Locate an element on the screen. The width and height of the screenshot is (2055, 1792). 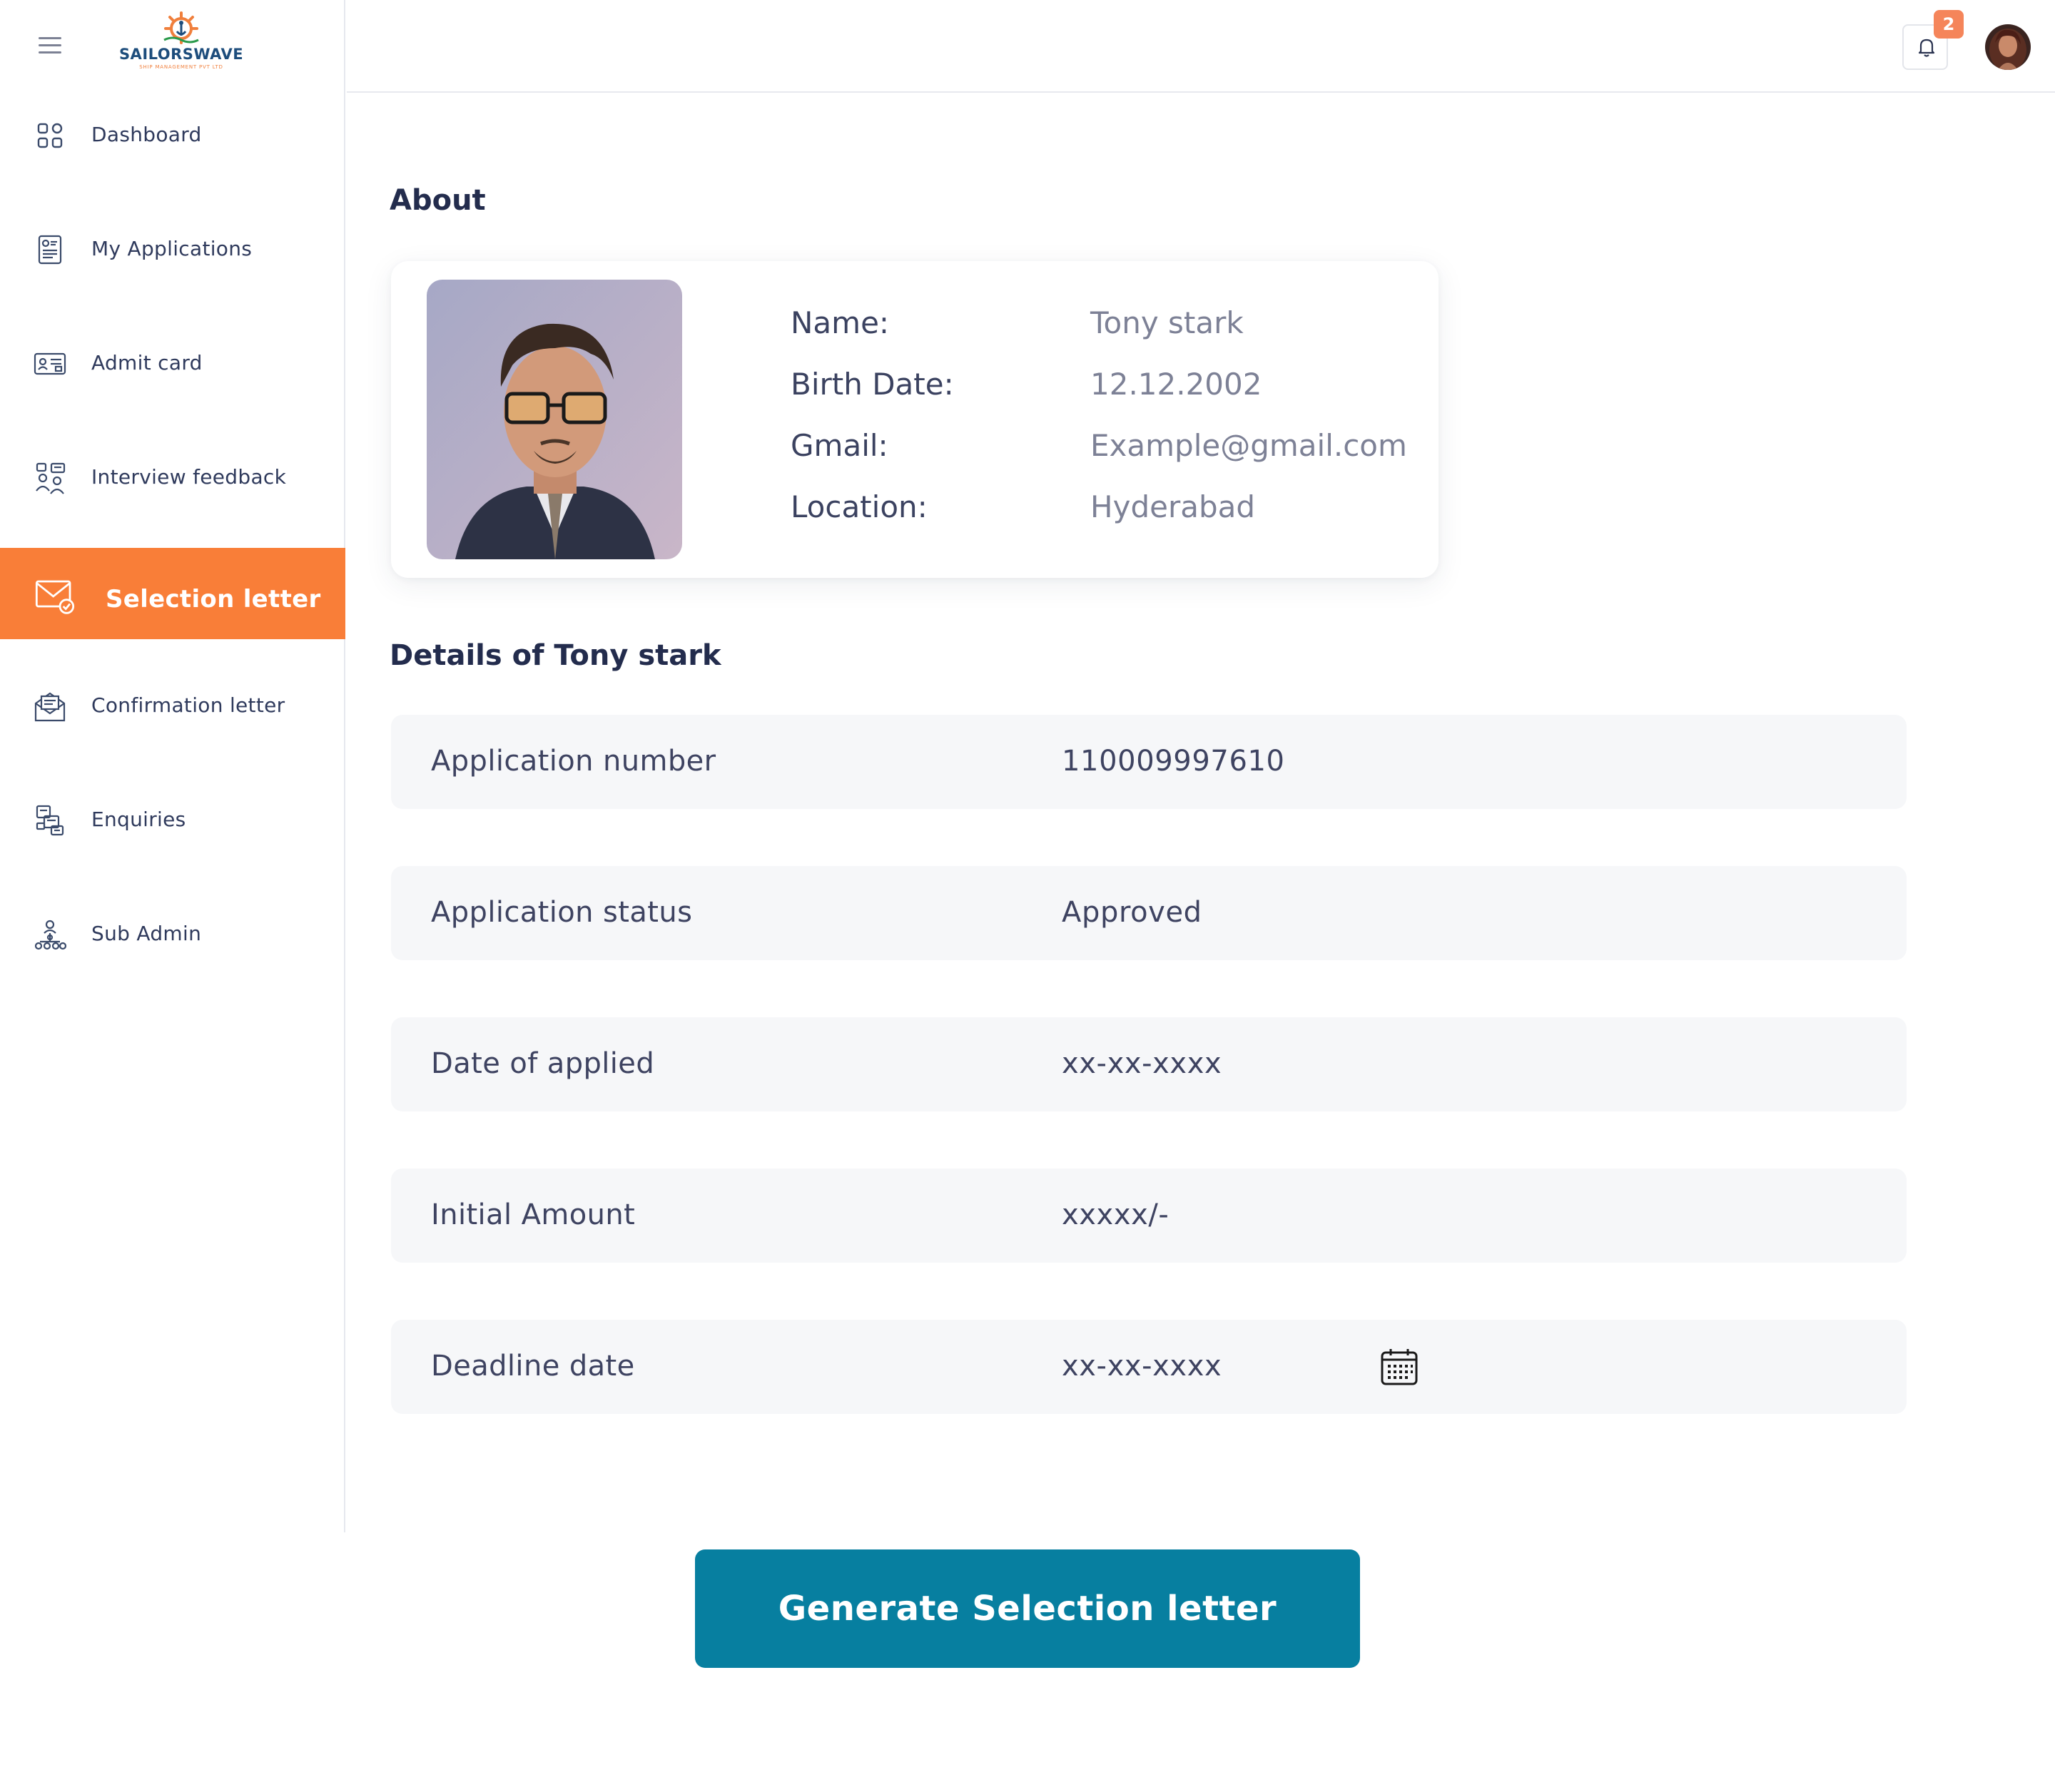
sidebar-item-label: Admit card is located at coordinates (147, 363).